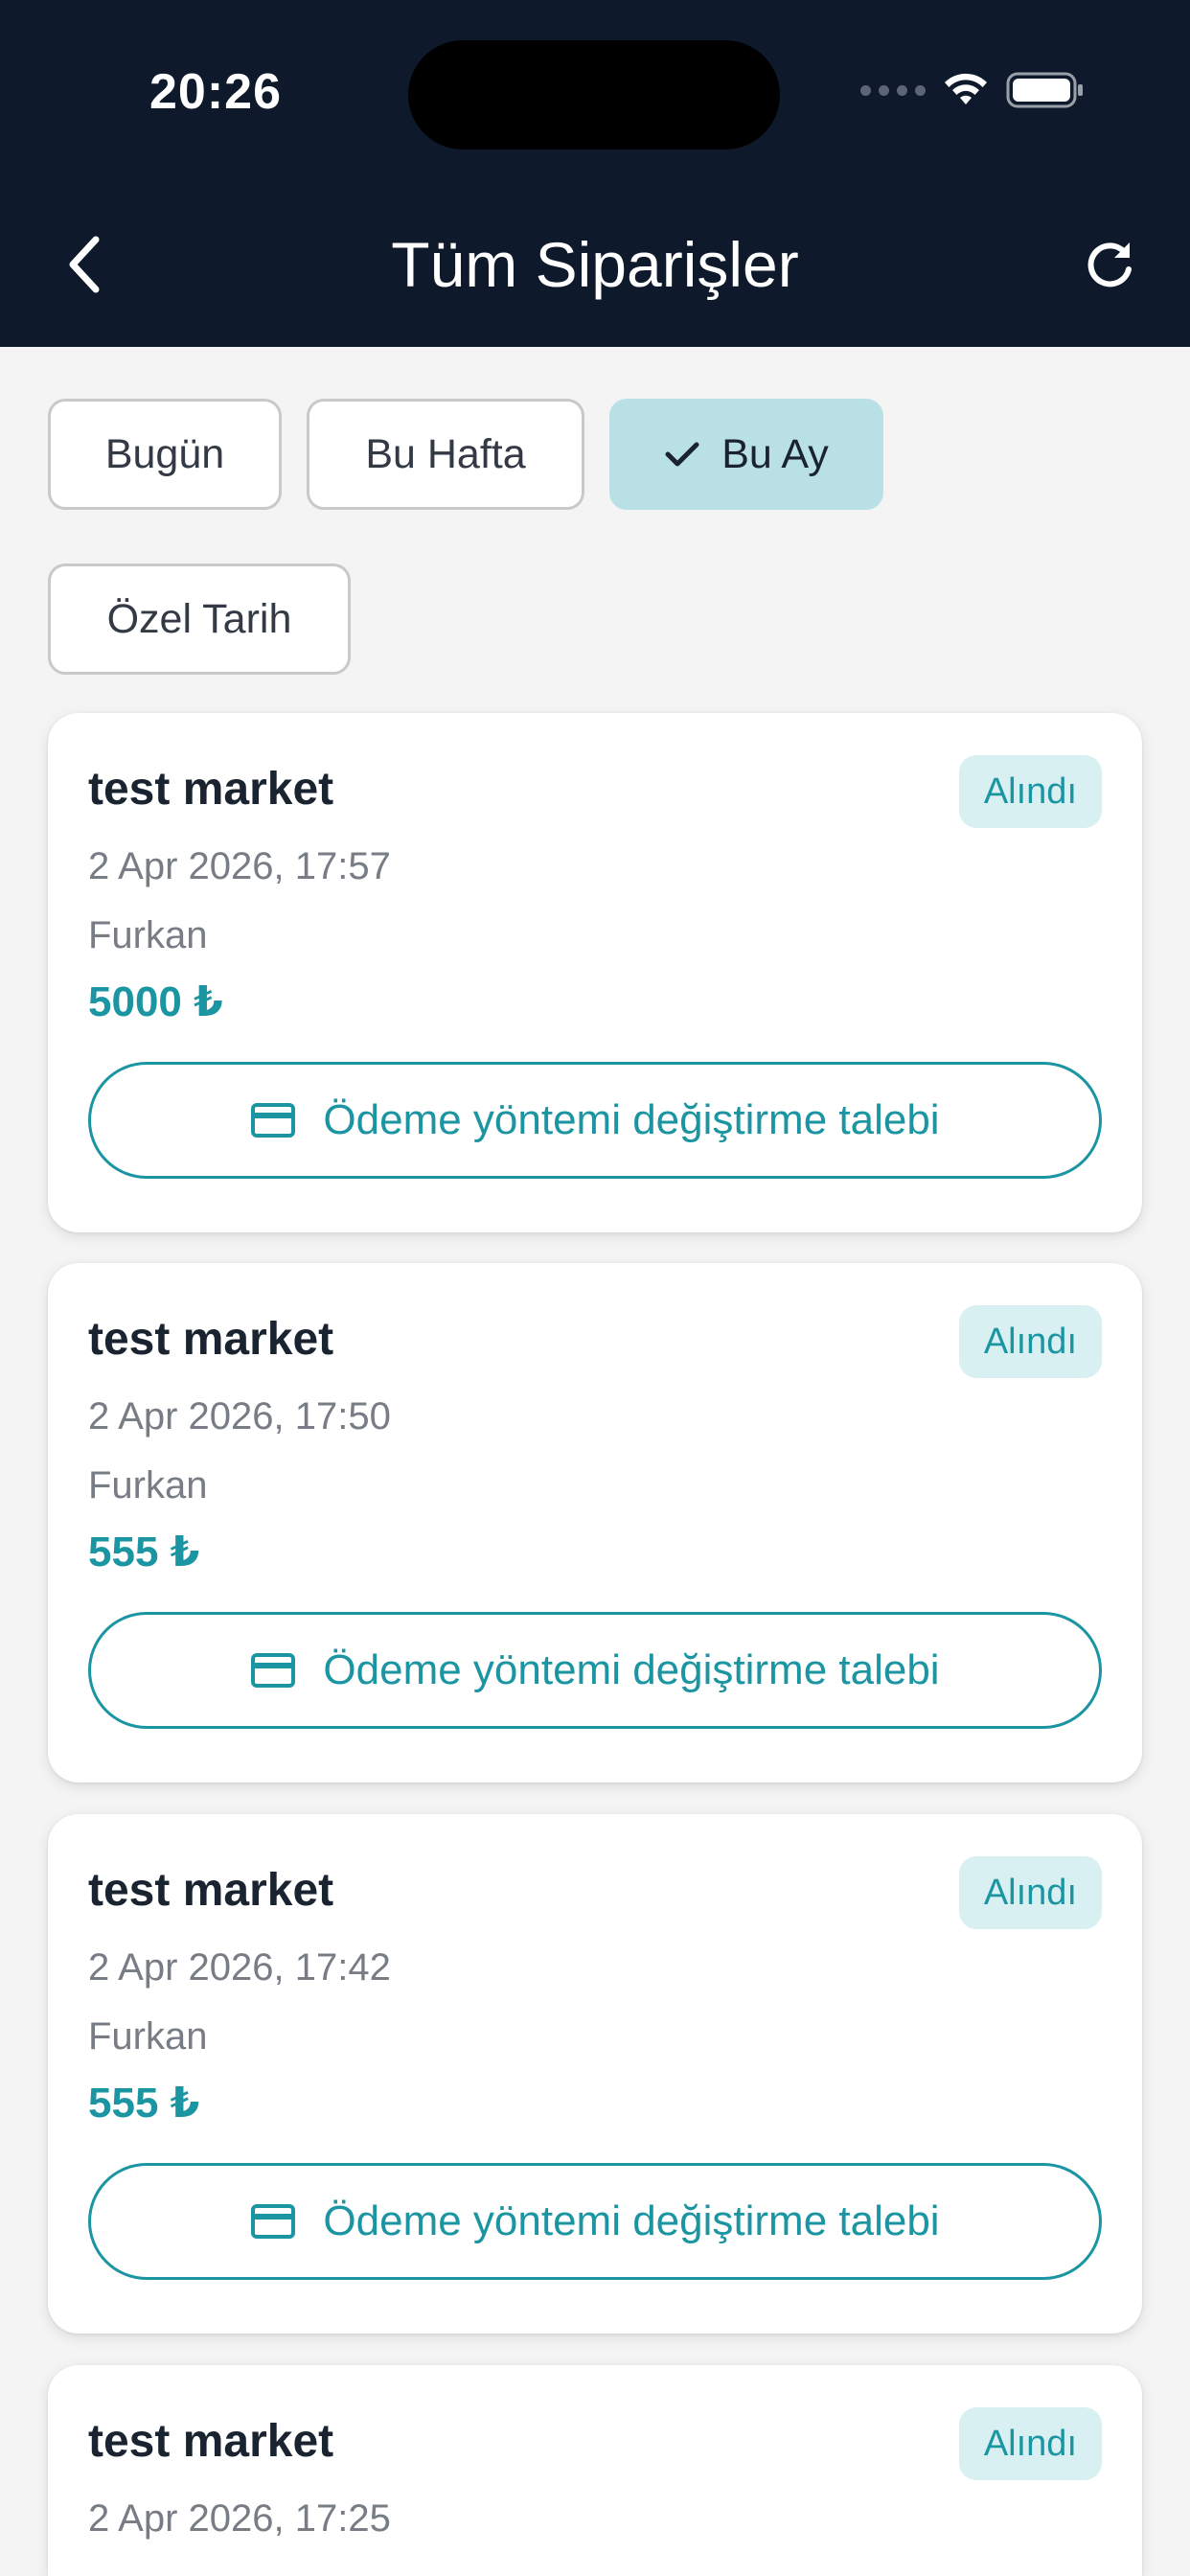  Describe the element at coordinates (594, 95) in the screenshot. I see `dynamic-island` at that location.